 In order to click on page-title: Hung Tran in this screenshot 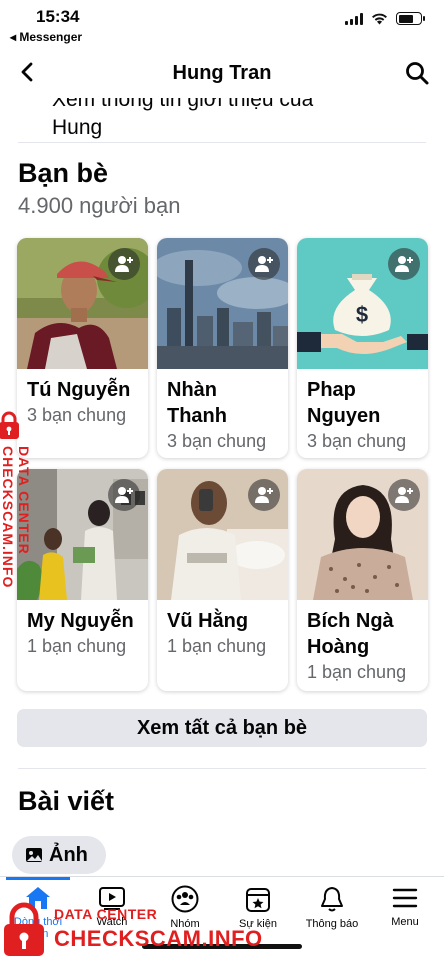, I will do `click(222, 73)`.